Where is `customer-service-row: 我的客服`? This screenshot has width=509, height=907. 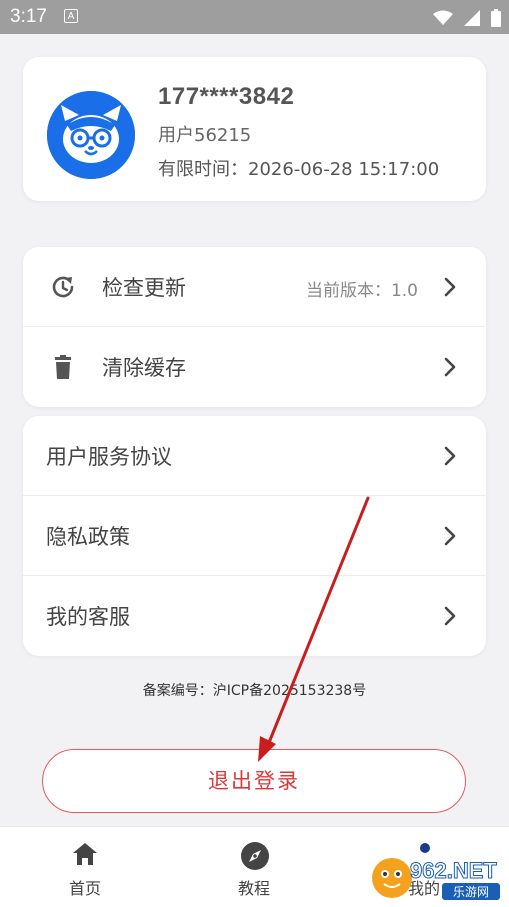 customer-service-row: 我的客服 is located at coordinates (254, 616).